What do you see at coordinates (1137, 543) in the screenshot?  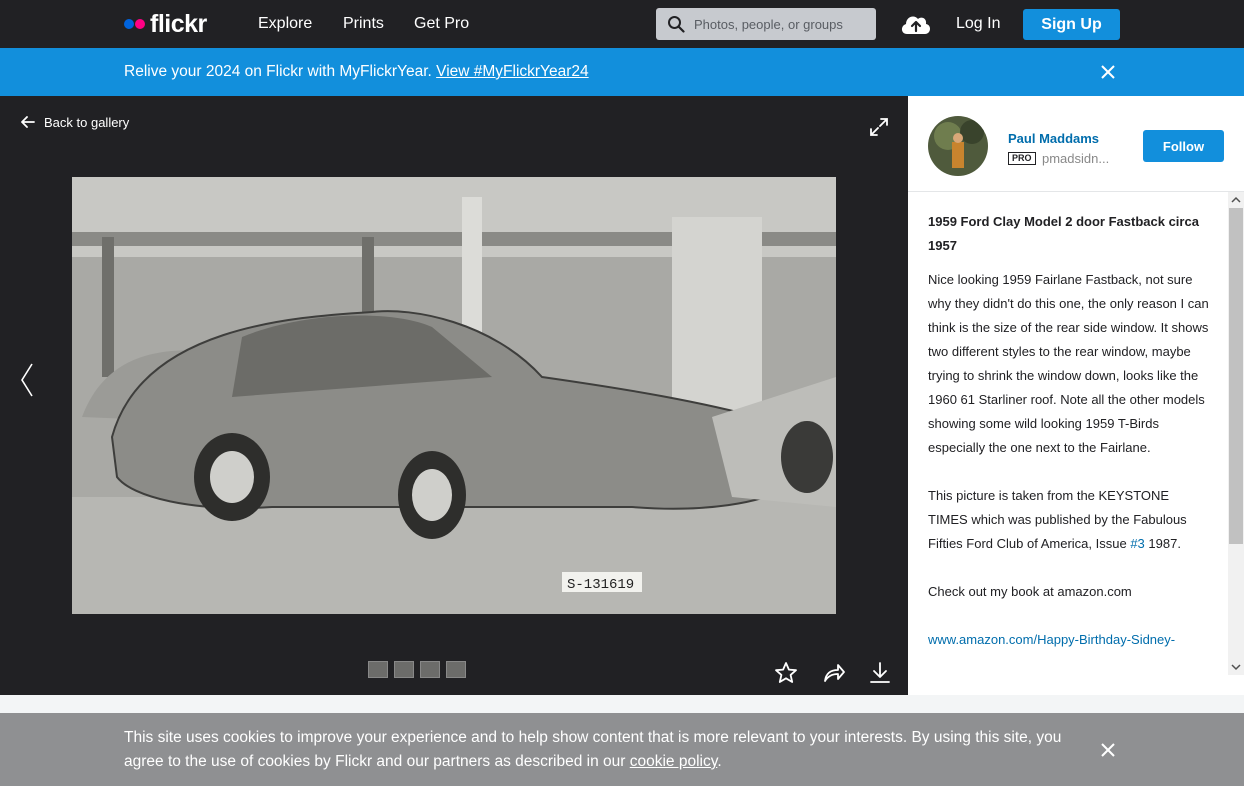 I see `issue-link: #3` at bounding box center [1137, 543].